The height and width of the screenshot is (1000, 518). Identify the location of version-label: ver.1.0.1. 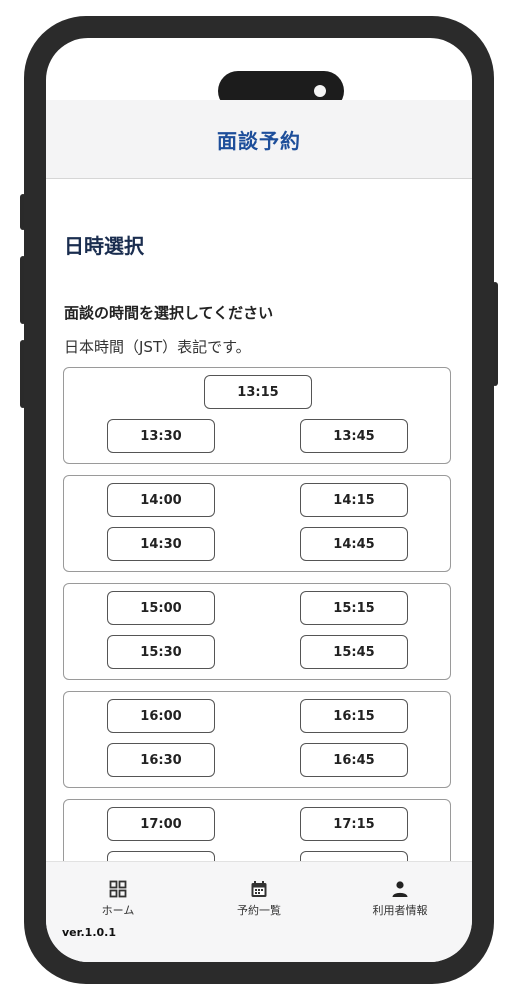
(89, 932).